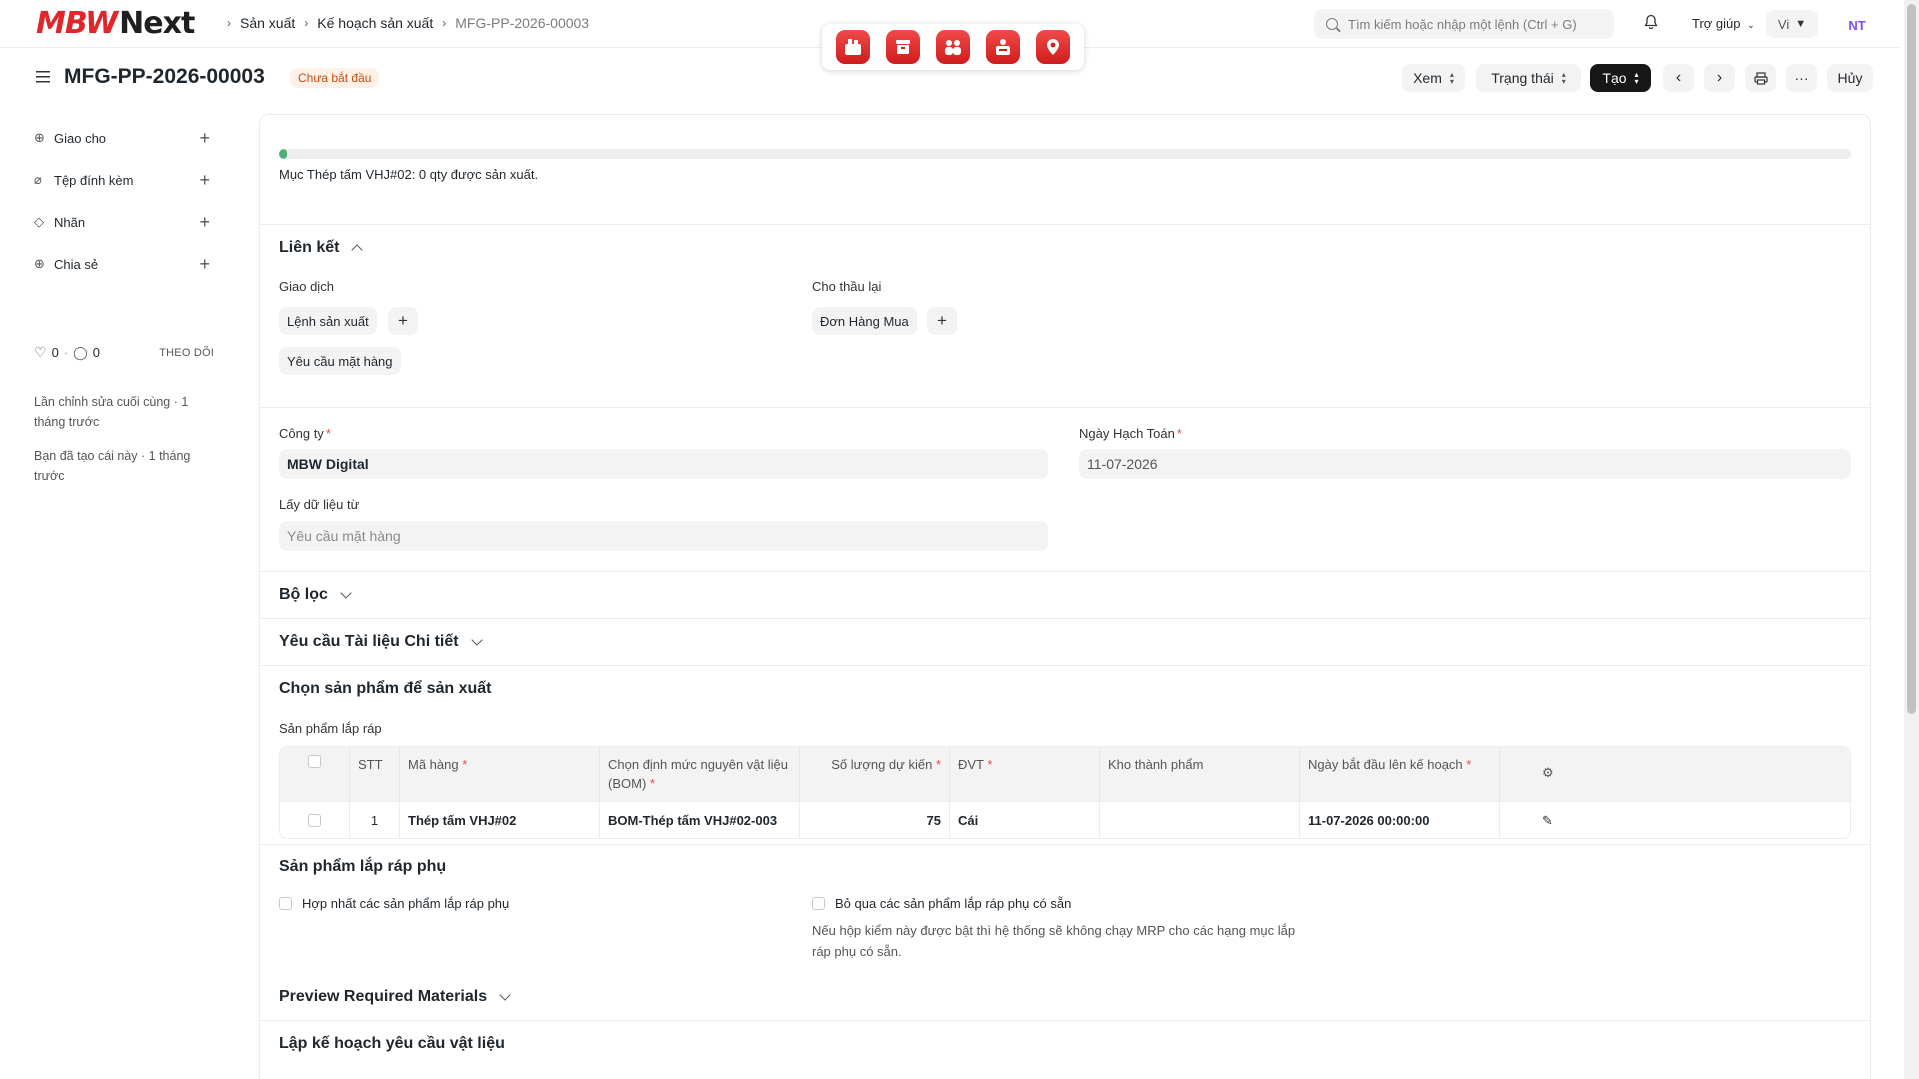 The image size is (1919, 1079). What do you see at coordinates (403, 321) in the screenshot?
I see `add-work-order-button: +` at bounding box center [403, 321].